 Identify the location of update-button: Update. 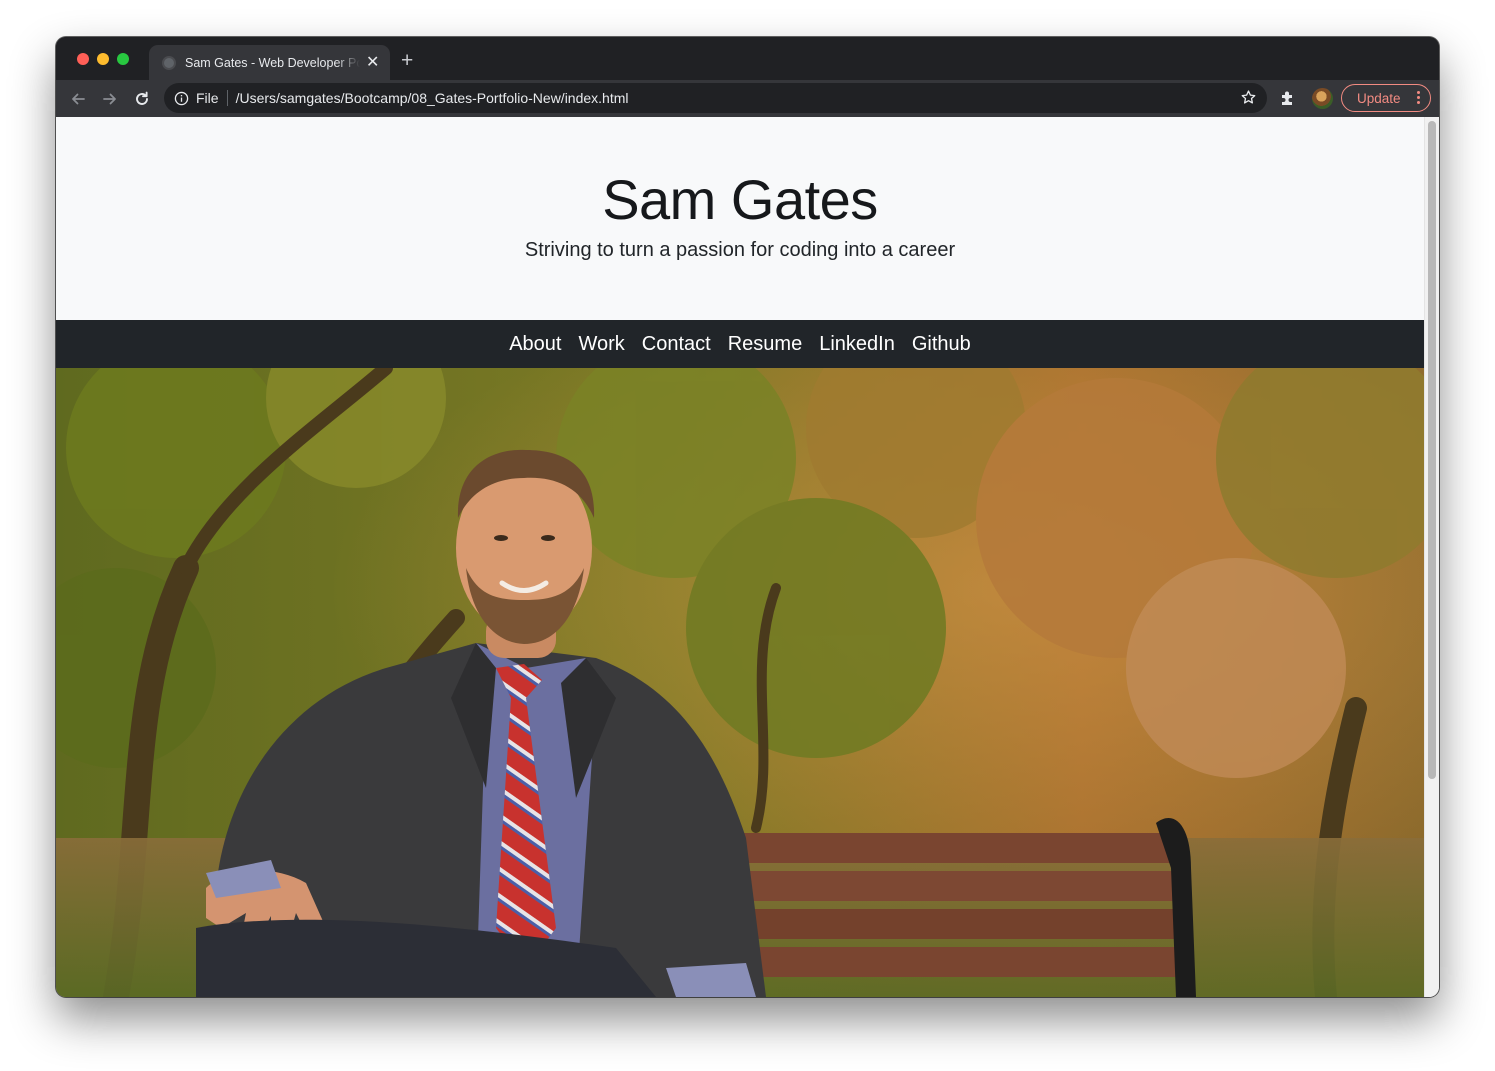
(1386, 98).